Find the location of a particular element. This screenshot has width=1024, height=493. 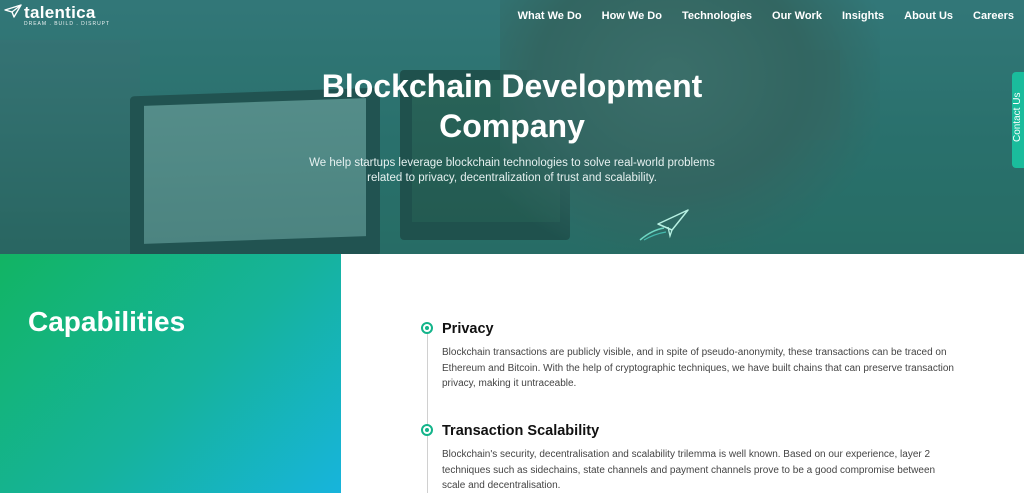

nav-about-us: About Us is located at coordinates (928, 16).